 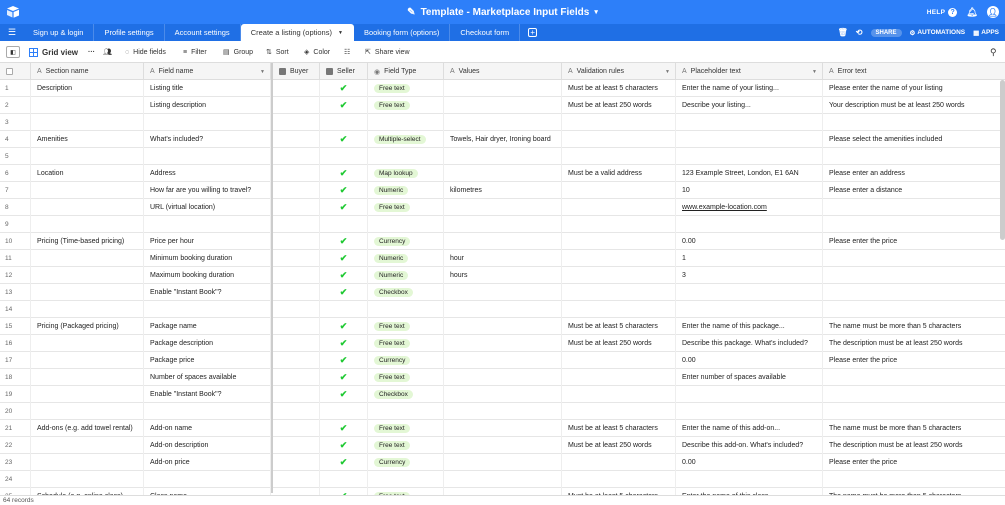 I want to click on row-number: 16, so click(x=15, y=343).